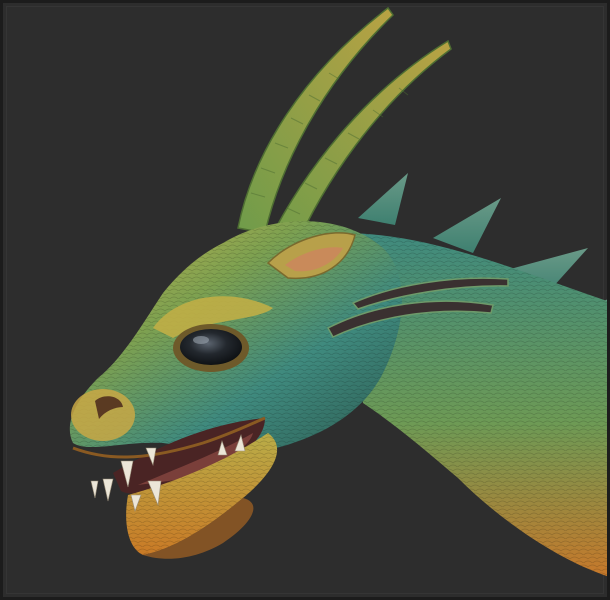  Describe the element at coordinates (211, 348) in the screenshot. I see `eye` at that location.